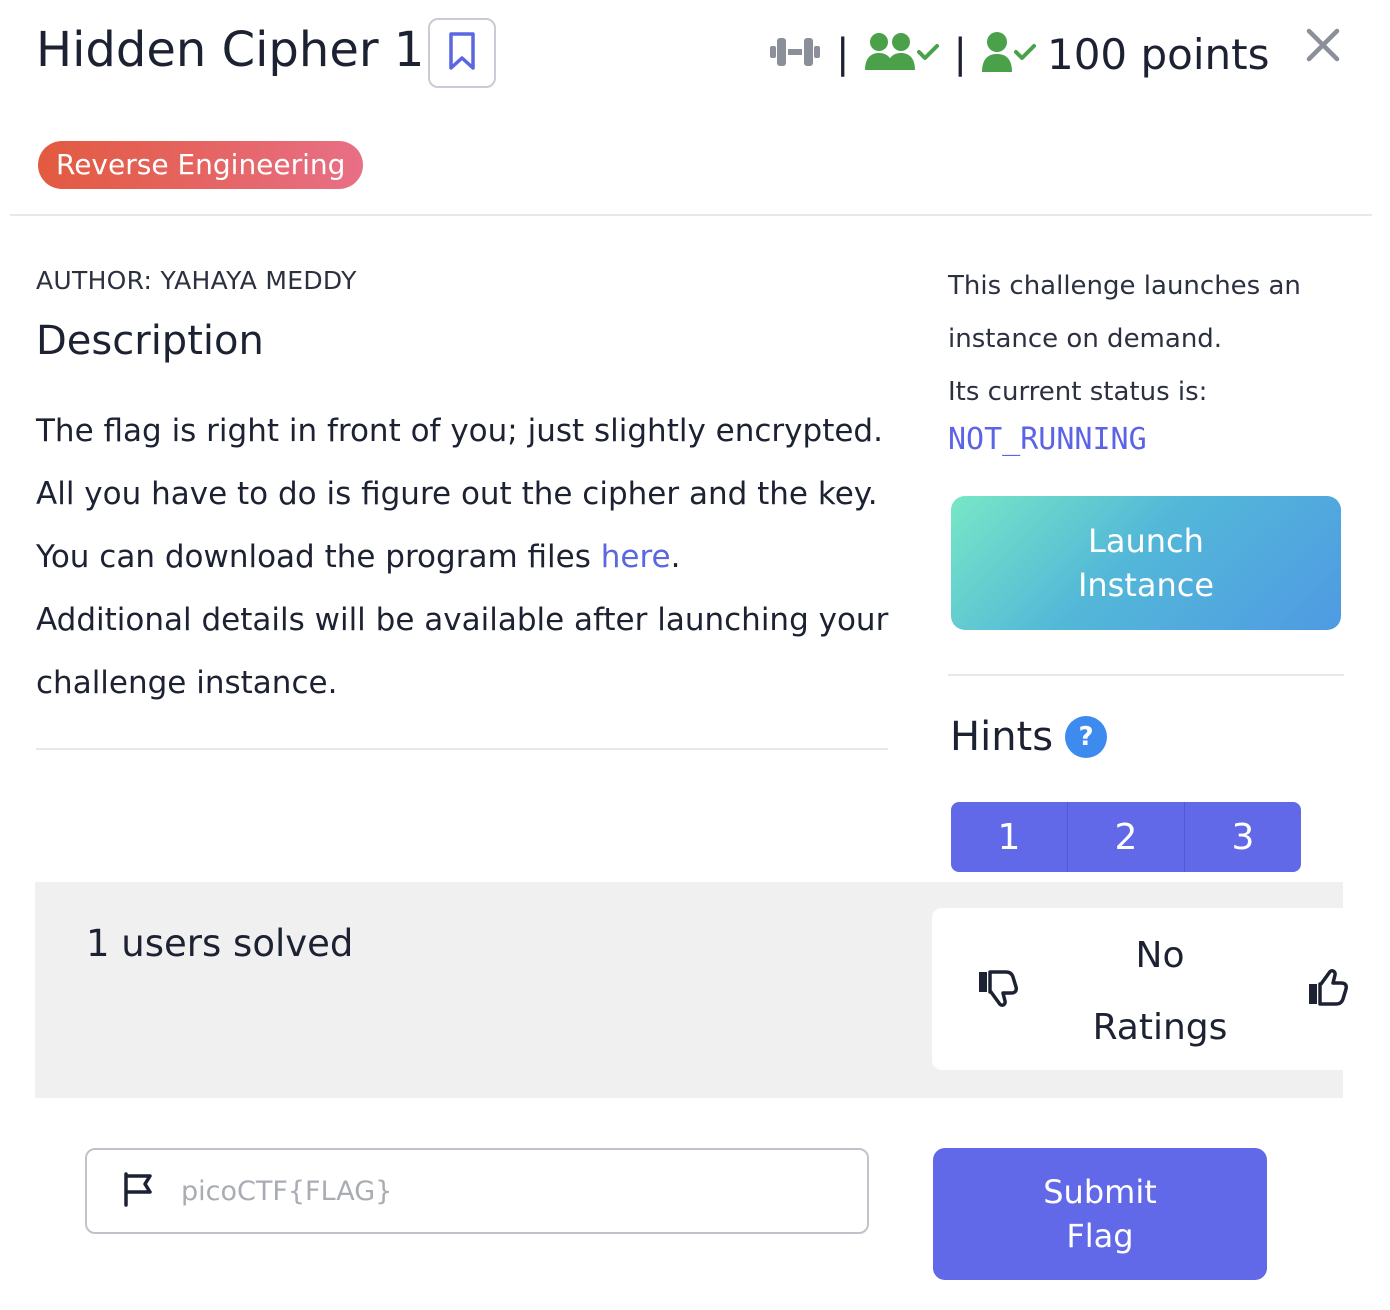 The height and width of the screenshot is (1310, 1390). I want to click on hint-button-3: 3, so click(1243, 837).